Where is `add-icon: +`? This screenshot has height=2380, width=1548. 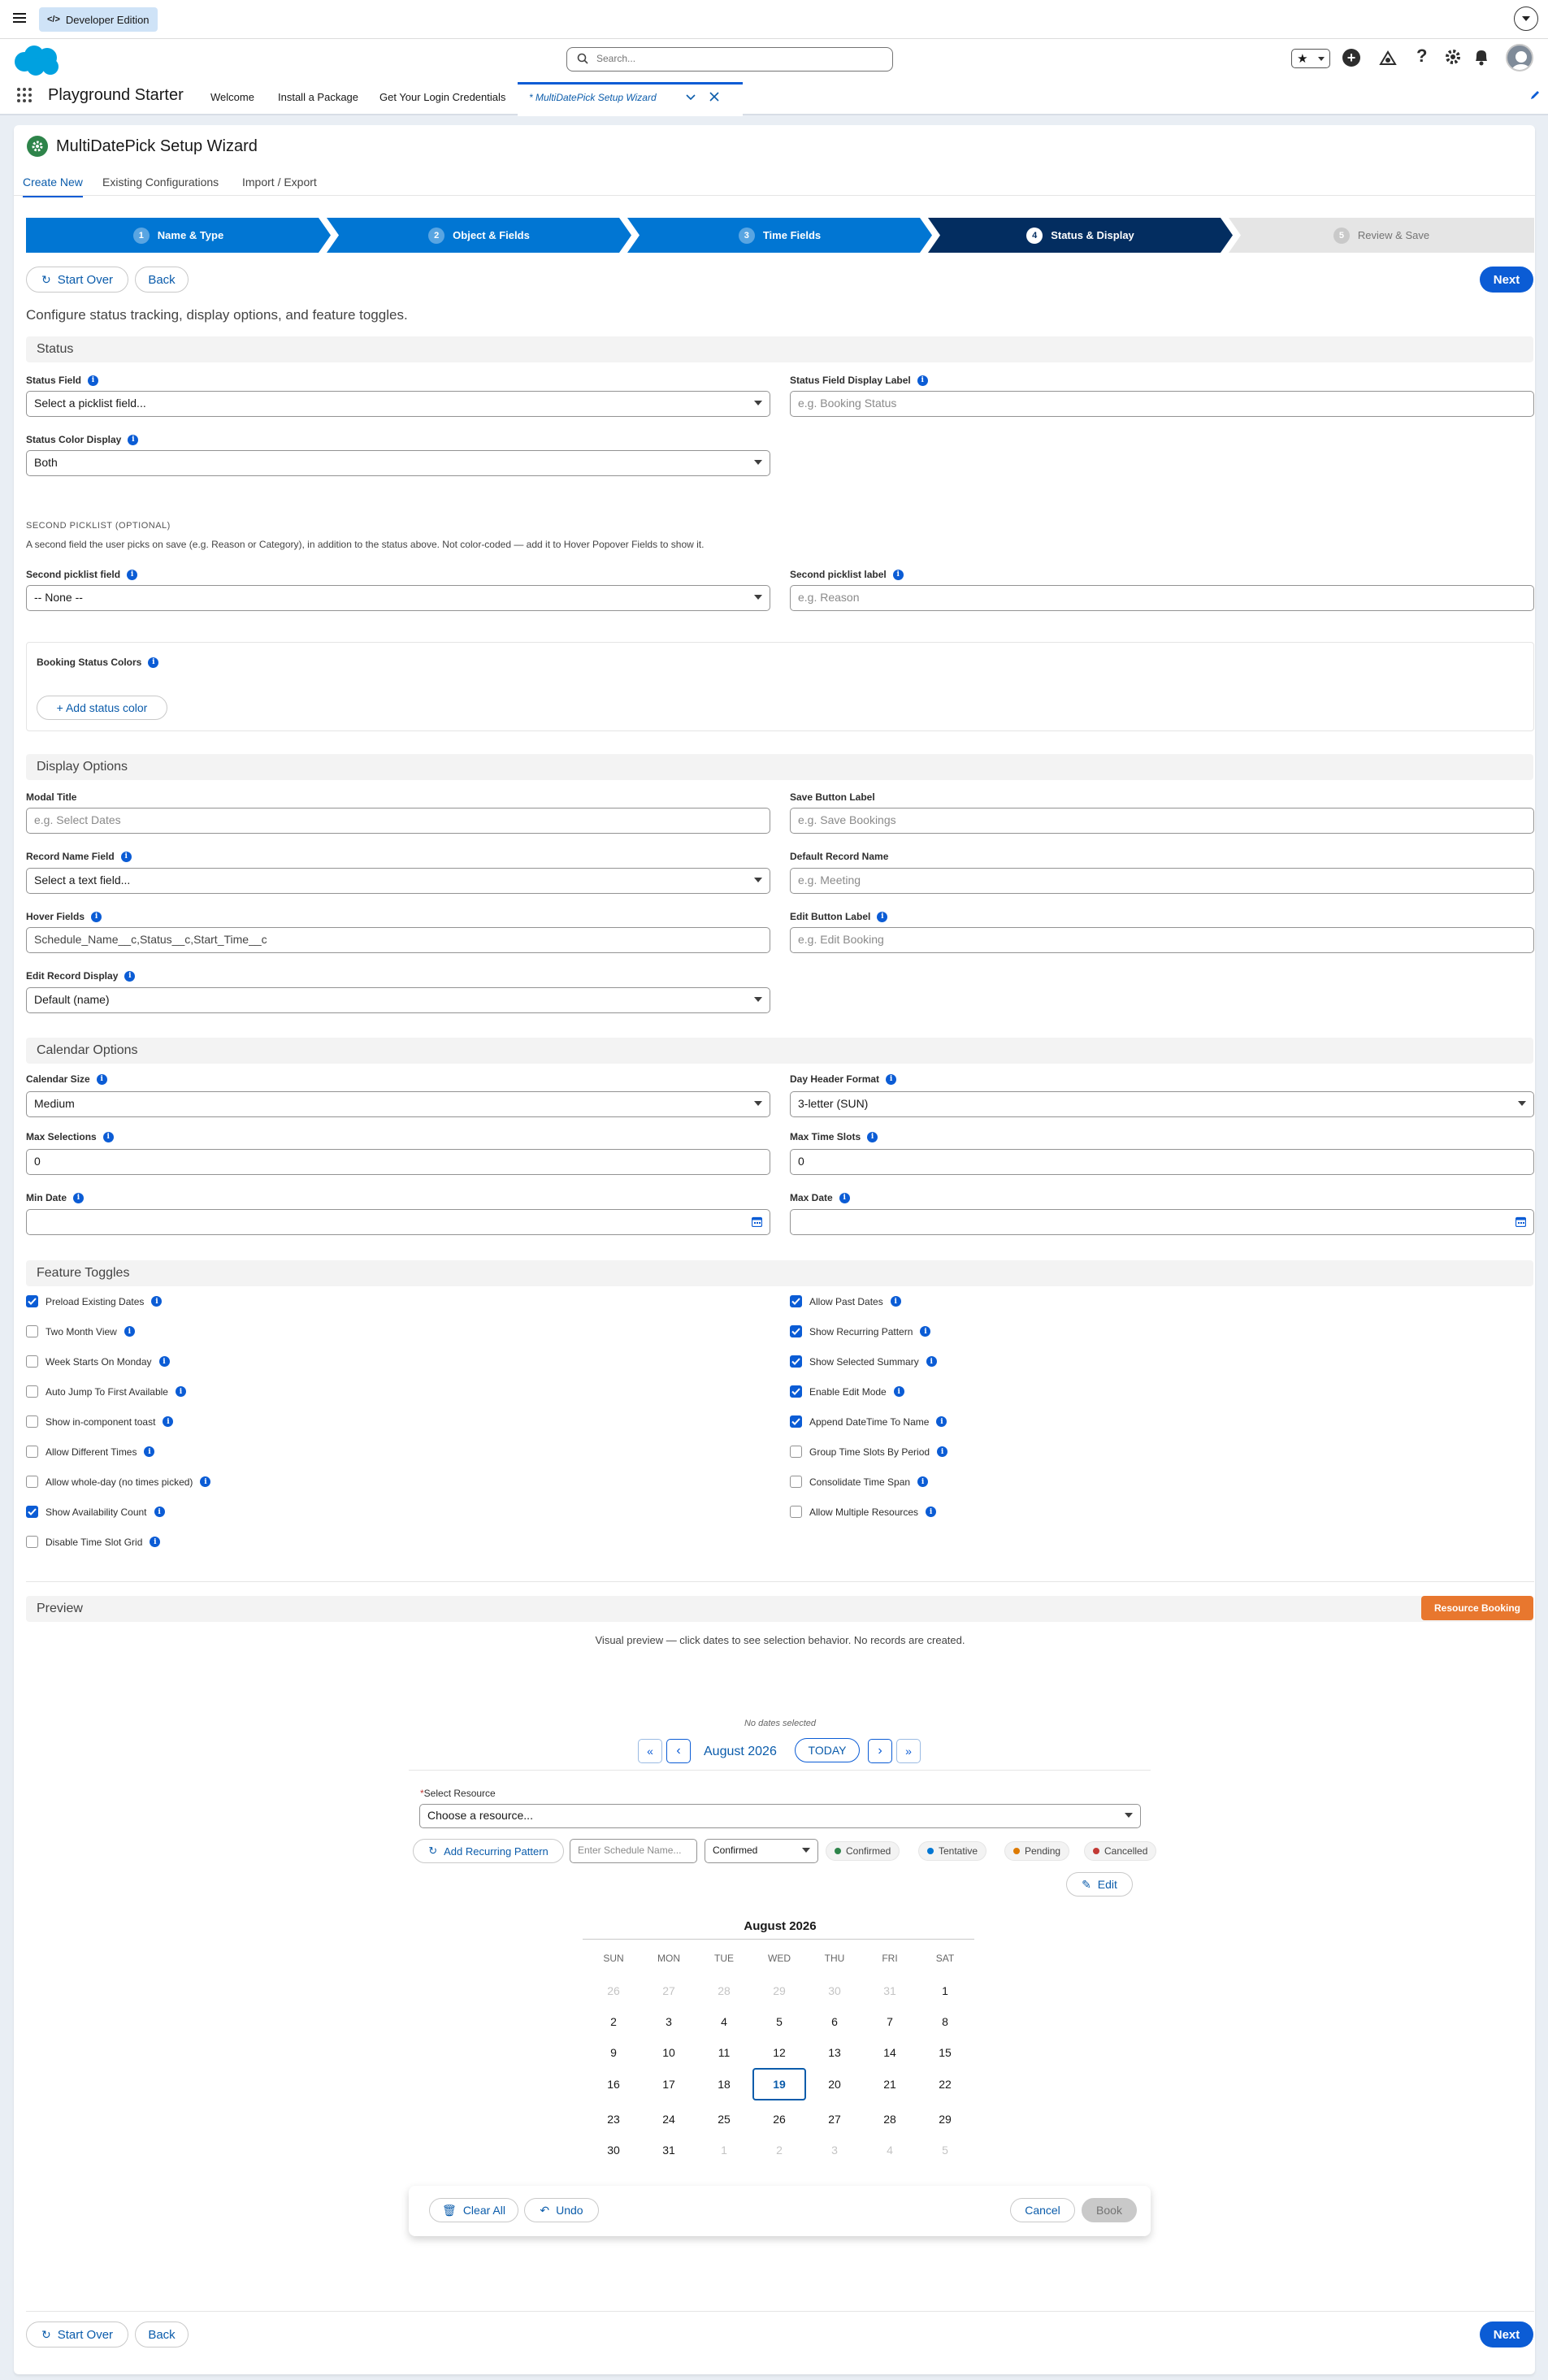 add-icon: + is located at coordinates (1351, 58).